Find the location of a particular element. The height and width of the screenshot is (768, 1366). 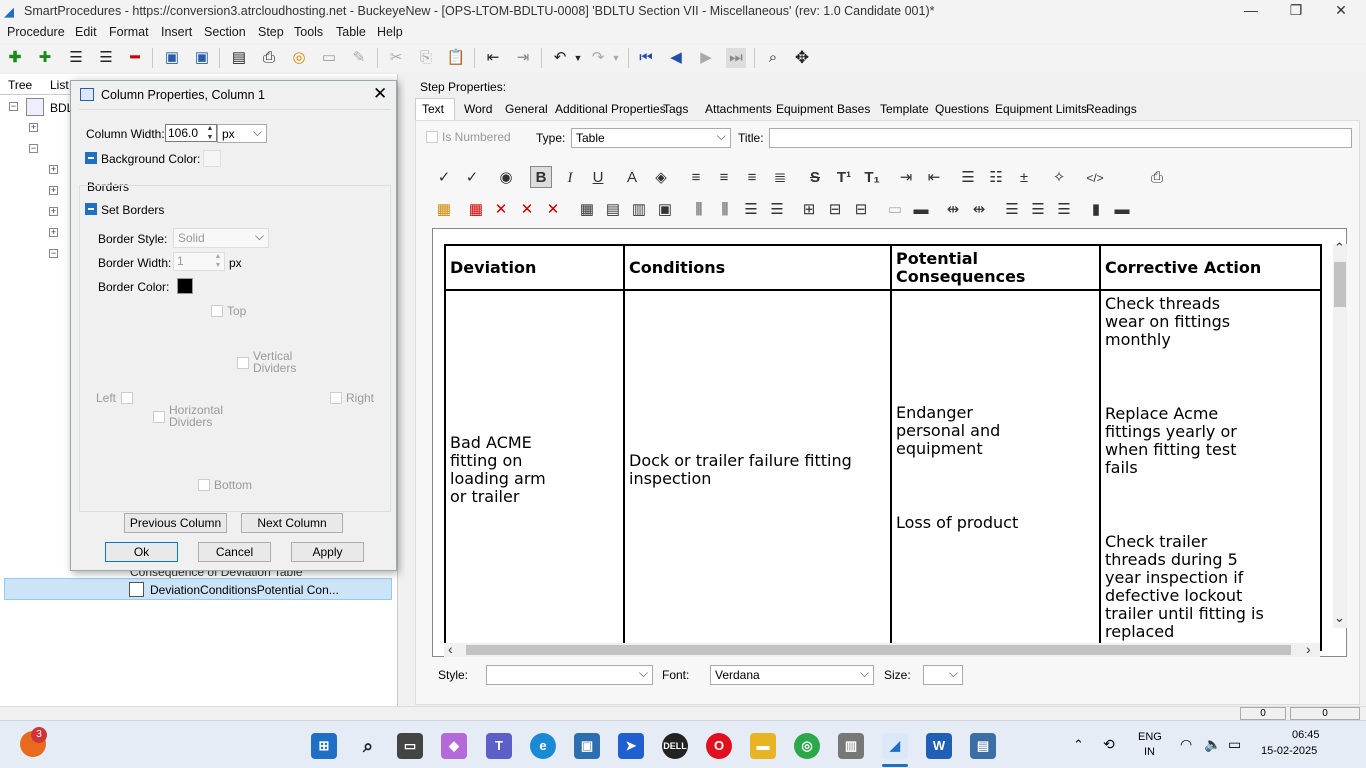

border-style-select: Solid is located at coordinates (221, 238).